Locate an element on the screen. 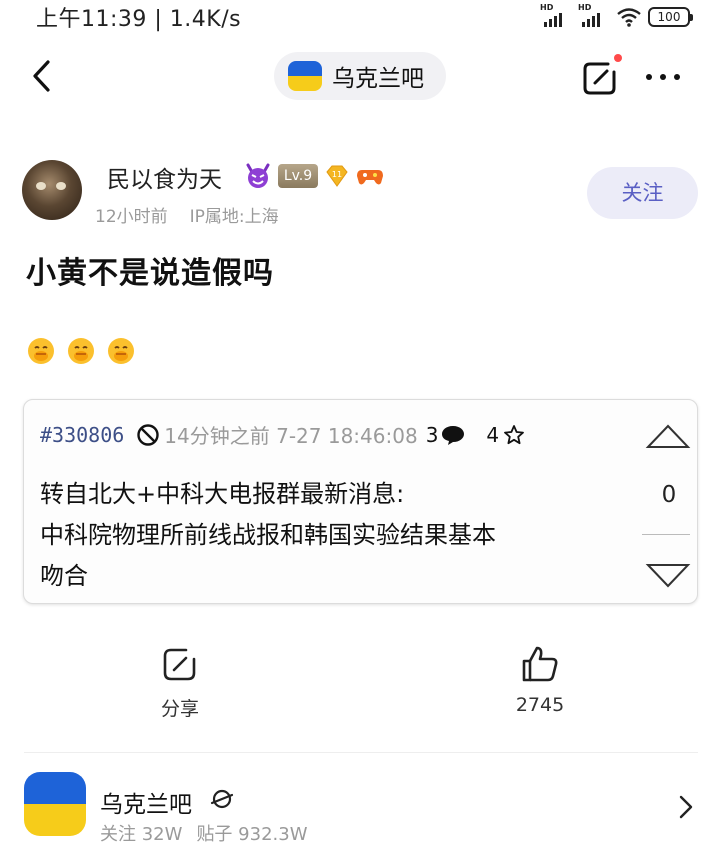 This screenshot has height=863, width=720. planet-icon is located at coordinates (222, 799).